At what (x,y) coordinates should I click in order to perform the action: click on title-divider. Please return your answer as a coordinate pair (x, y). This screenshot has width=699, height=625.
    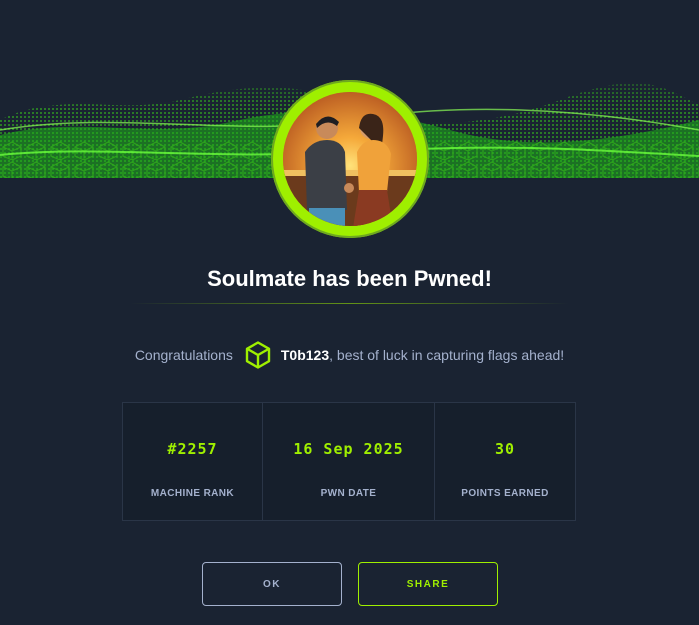
    Looking at the image, I should click on (349, 303).